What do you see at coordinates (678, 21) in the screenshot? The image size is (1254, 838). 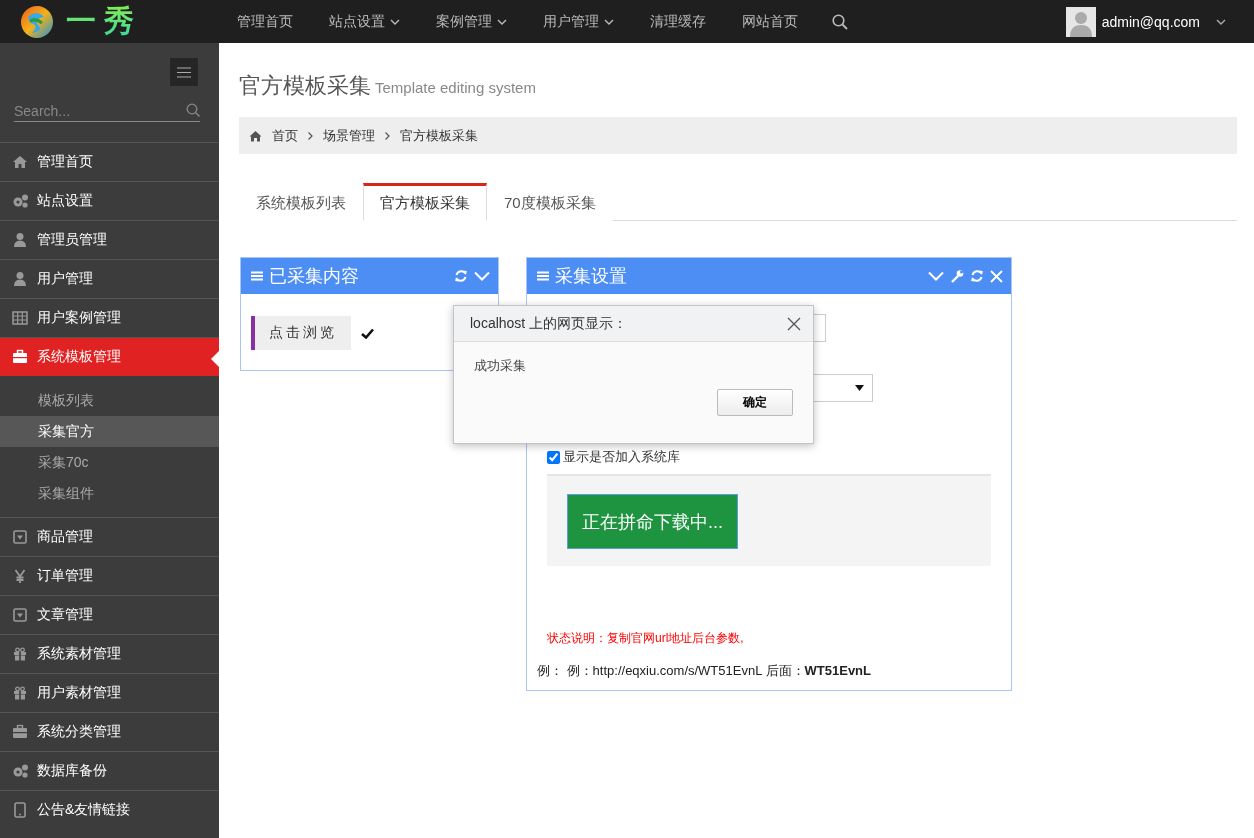 I see `nav-link: 清理缓存` at bounding box center [678, 21].